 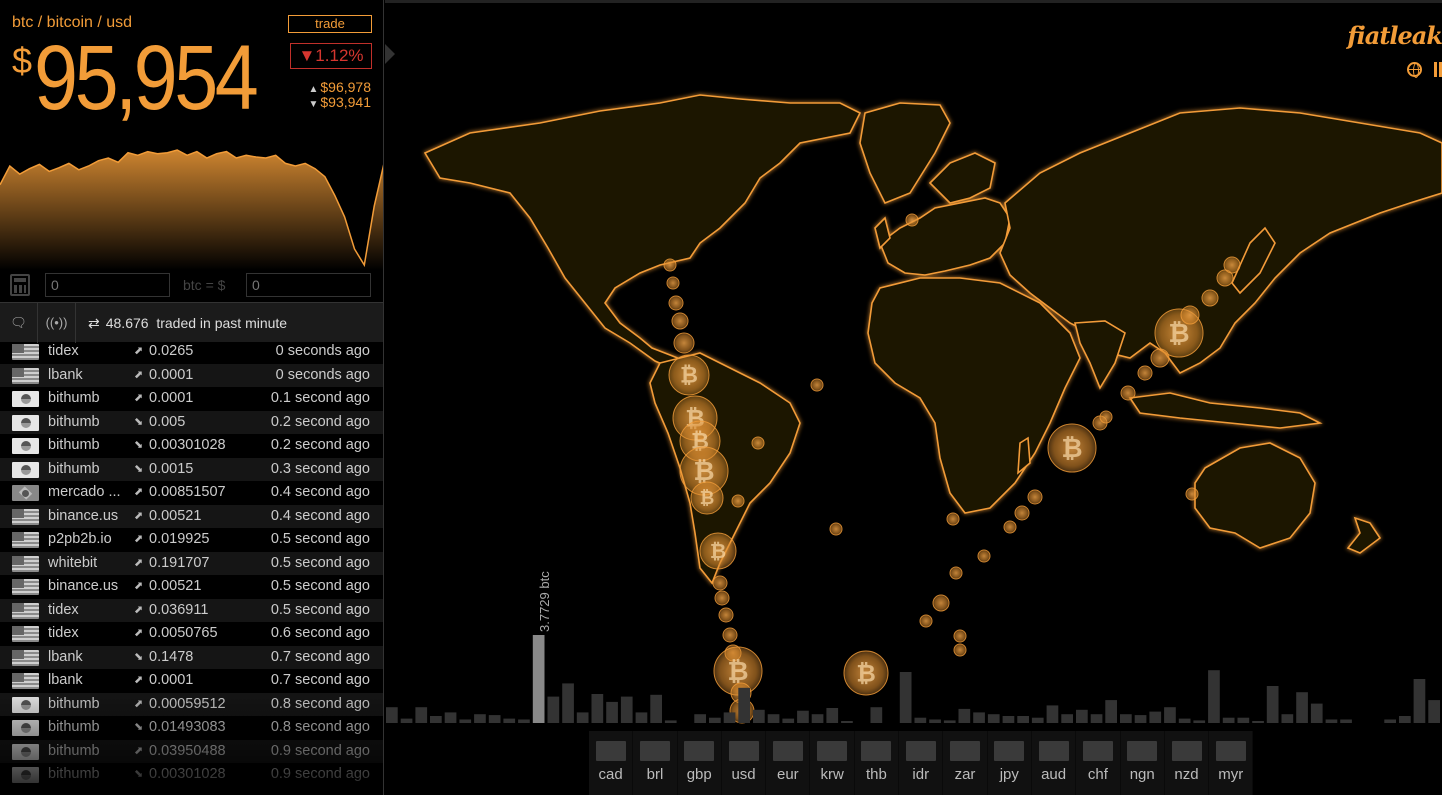 What do you see at coordinates (171, 351) in the screenshot?
I see `trade-amount: 0.0265` at bounding box center [171, 351].